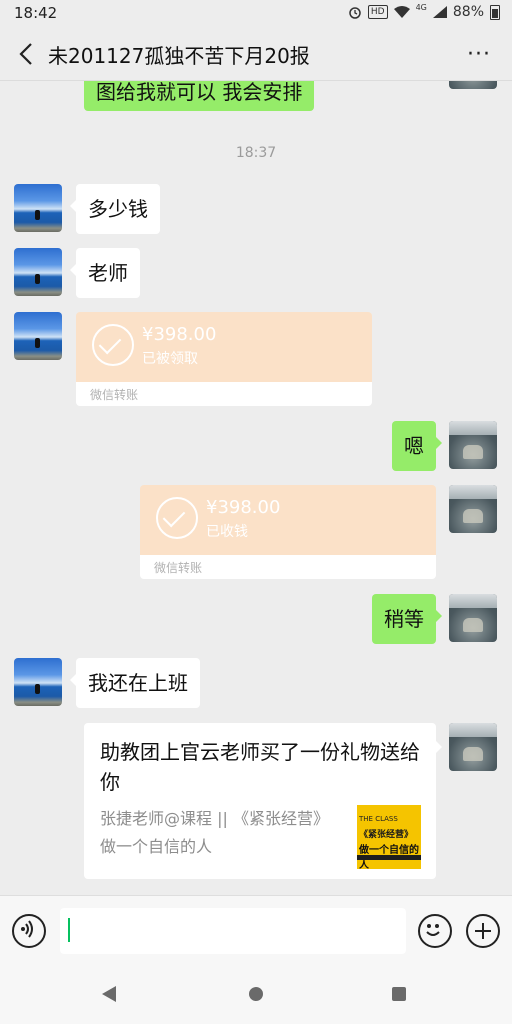 This screenshot has height=1024, width=512. Describe the element at coordinates (483, 931) in the screenshot. I see `more-actions-button` at that location.